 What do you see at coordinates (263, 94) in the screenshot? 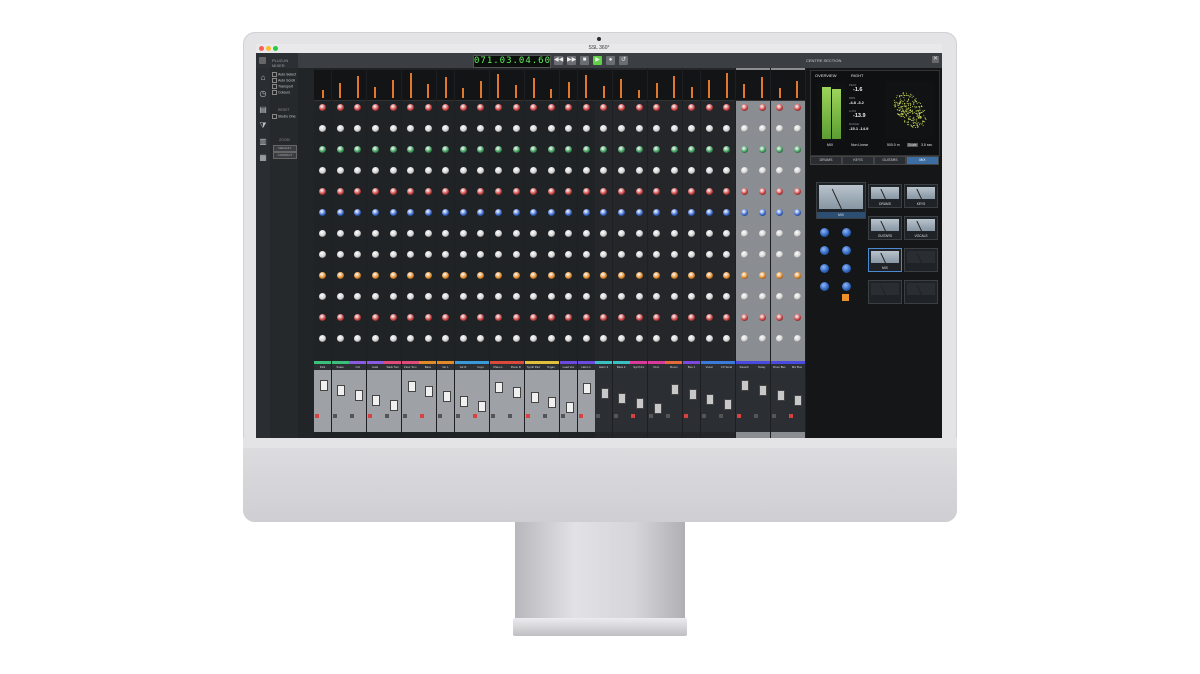
I see `clock-icon: ◷` at bounding box center [263, 94].